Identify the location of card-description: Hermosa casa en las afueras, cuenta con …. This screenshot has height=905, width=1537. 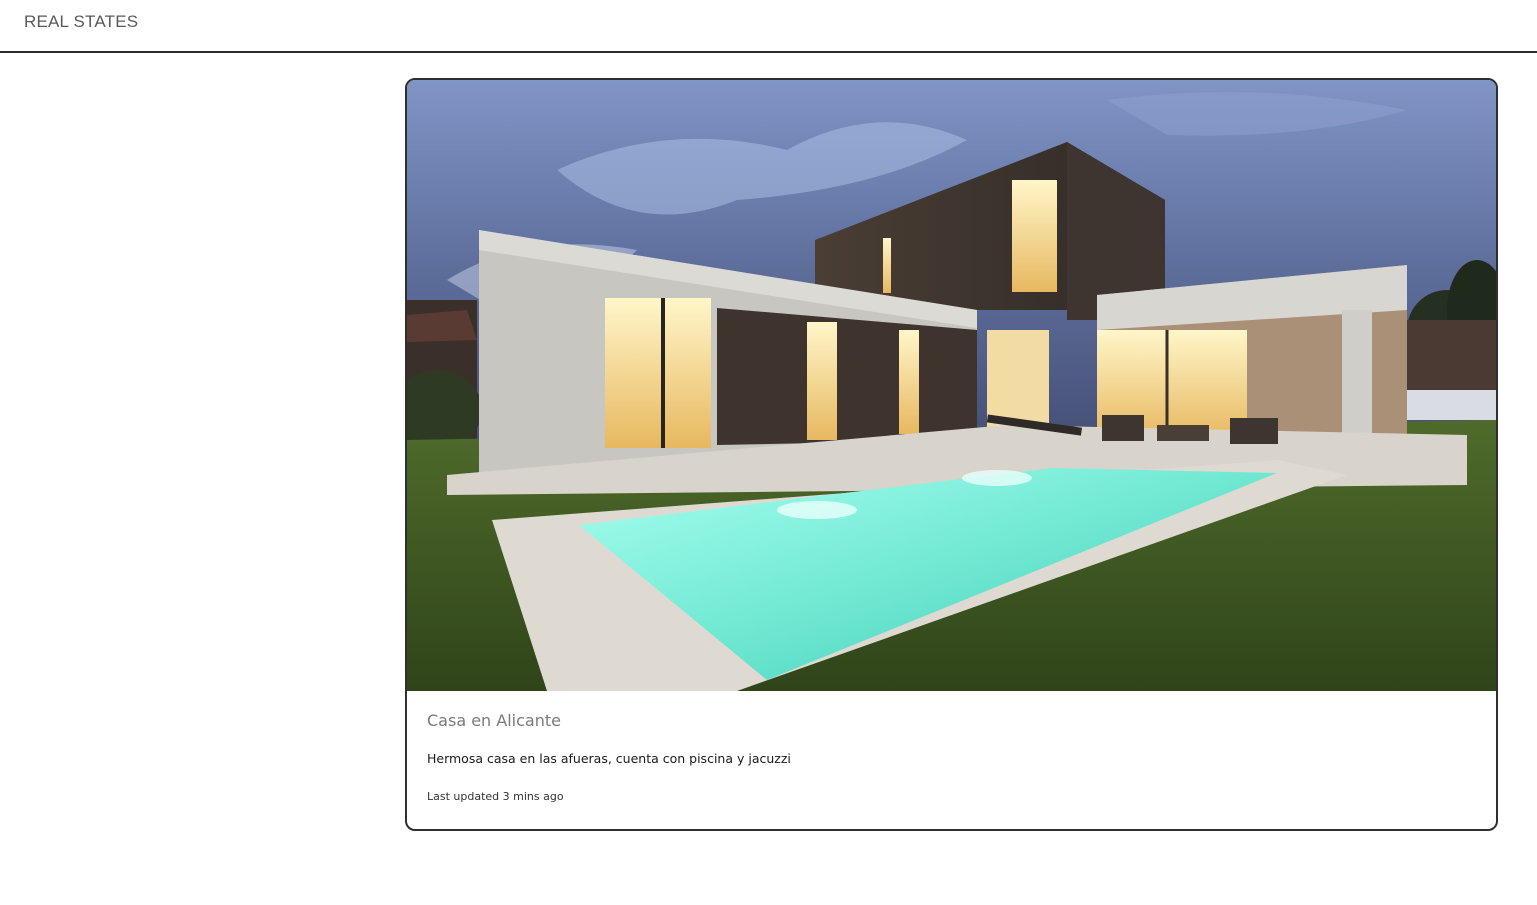
(609, 758).